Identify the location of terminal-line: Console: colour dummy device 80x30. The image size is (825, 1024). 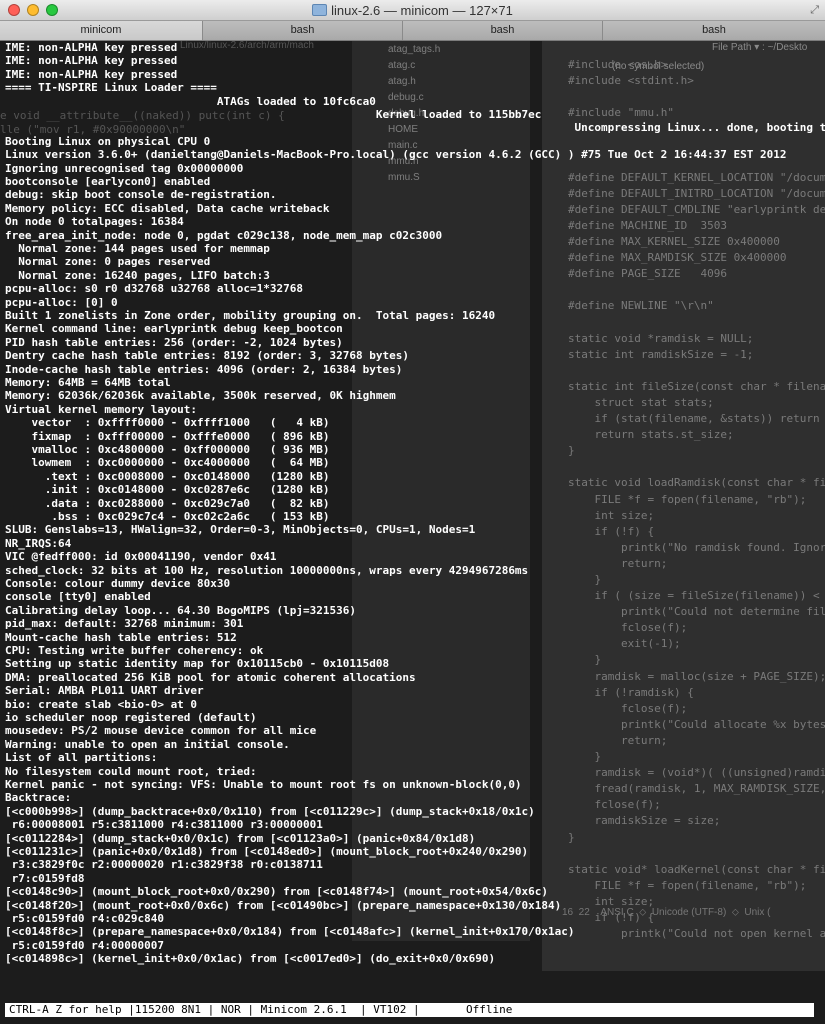
(118, 583).